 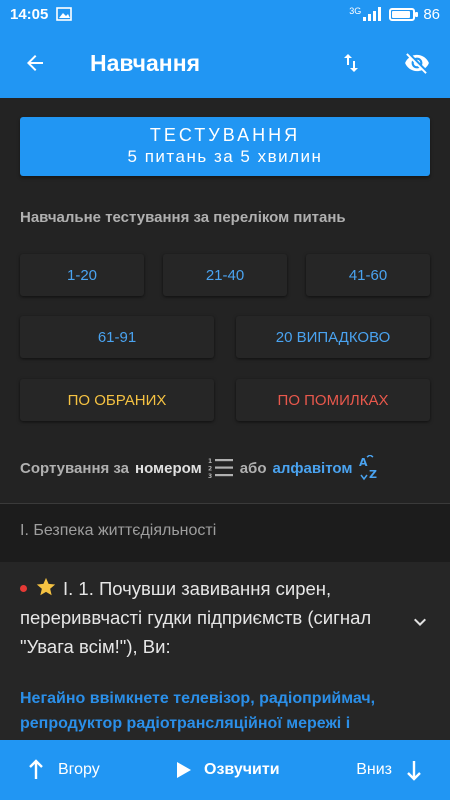 I want to click on sort-toggle-button, so click(x=351, y=63).